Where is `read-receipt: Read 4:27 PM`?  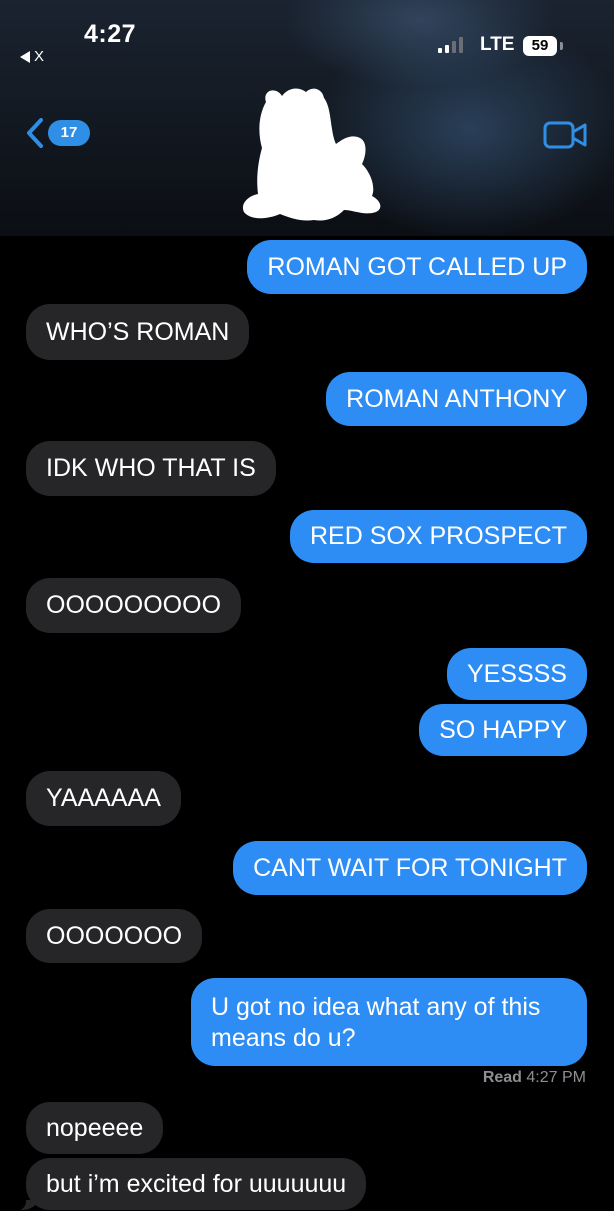 read-receipt: Read 4:27 PM is located at coordinates (534, 1078).